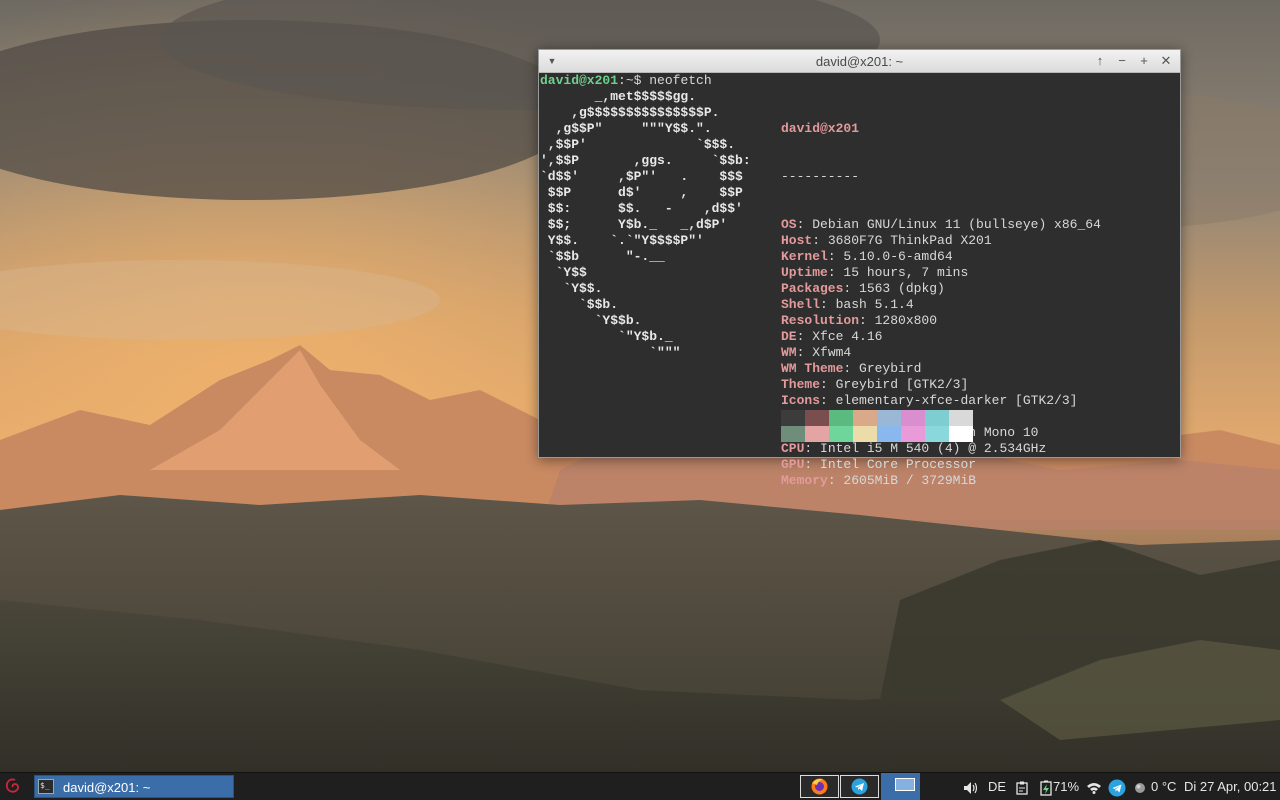 The width and height of the screenshot is (1280, 800). Describe the element at coordinates (1023, 786) in the screenshot. I see `clipboard-icon` at that location.